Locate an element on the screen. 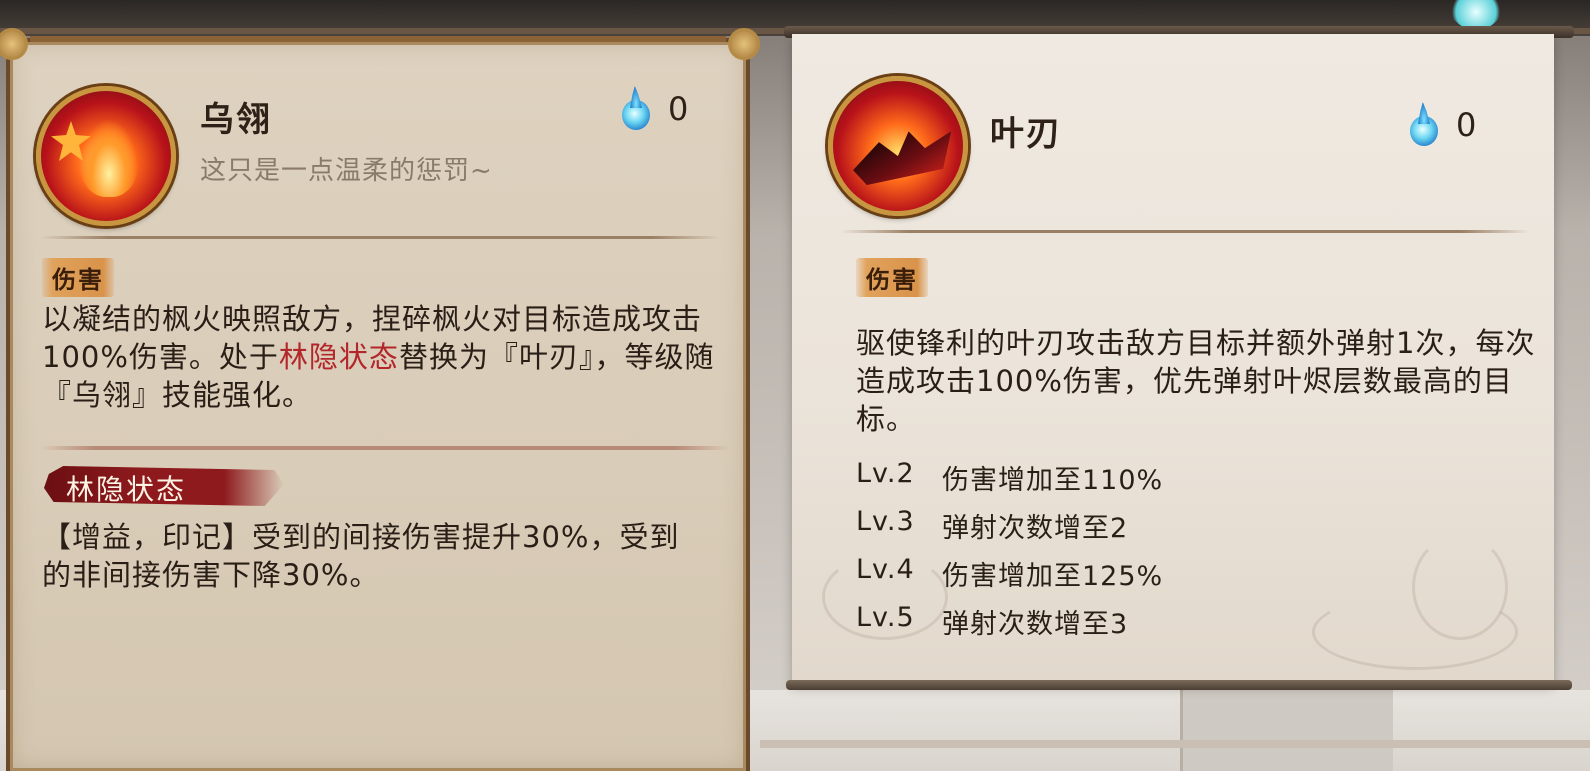  level-row: Lv.2 伤害增加至110% is located at coordinates (1009, 482).